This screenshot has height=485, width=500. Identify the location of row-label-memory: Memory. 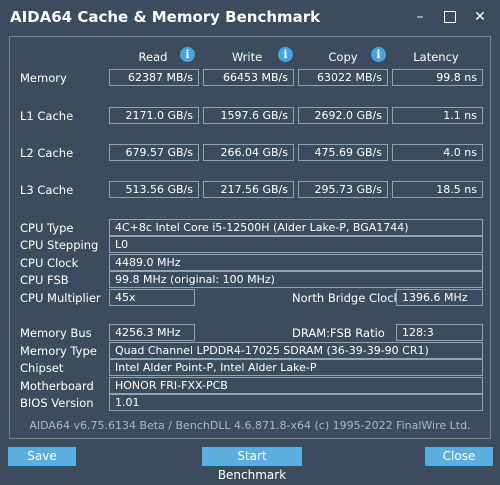
(43, 78).